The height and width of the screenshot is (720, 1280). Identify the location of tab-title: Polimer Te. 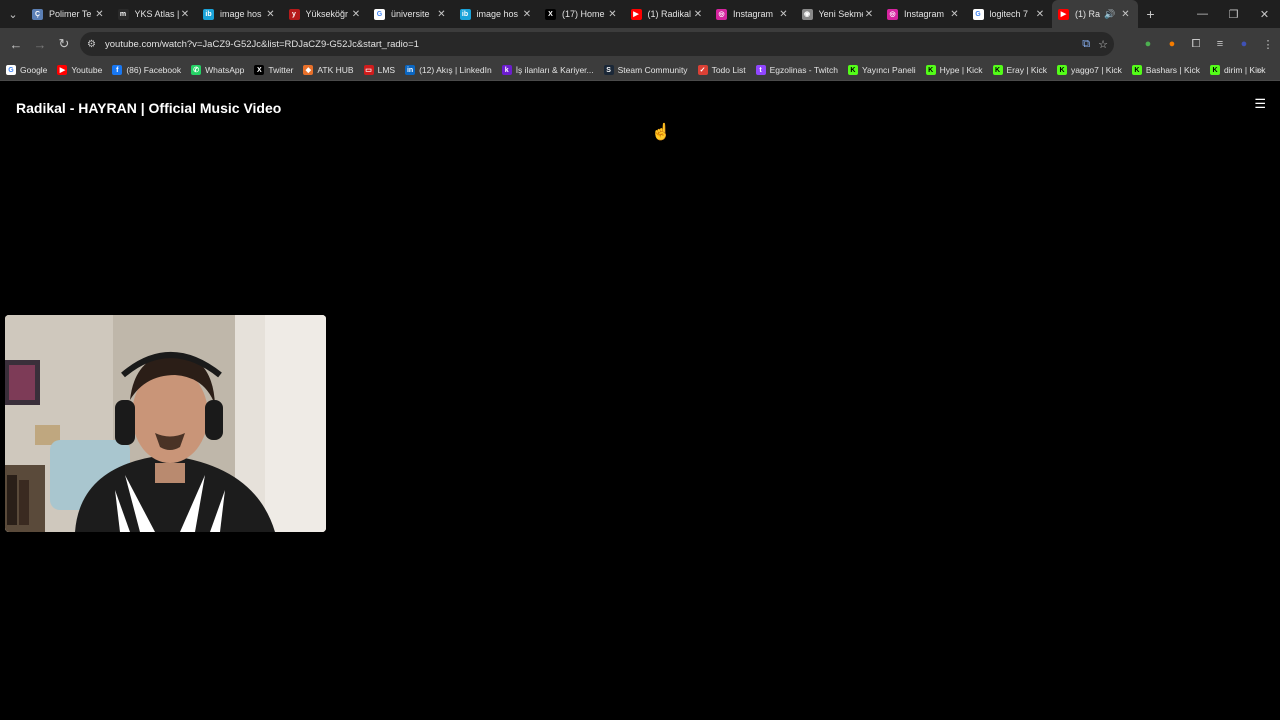
(70, 14).